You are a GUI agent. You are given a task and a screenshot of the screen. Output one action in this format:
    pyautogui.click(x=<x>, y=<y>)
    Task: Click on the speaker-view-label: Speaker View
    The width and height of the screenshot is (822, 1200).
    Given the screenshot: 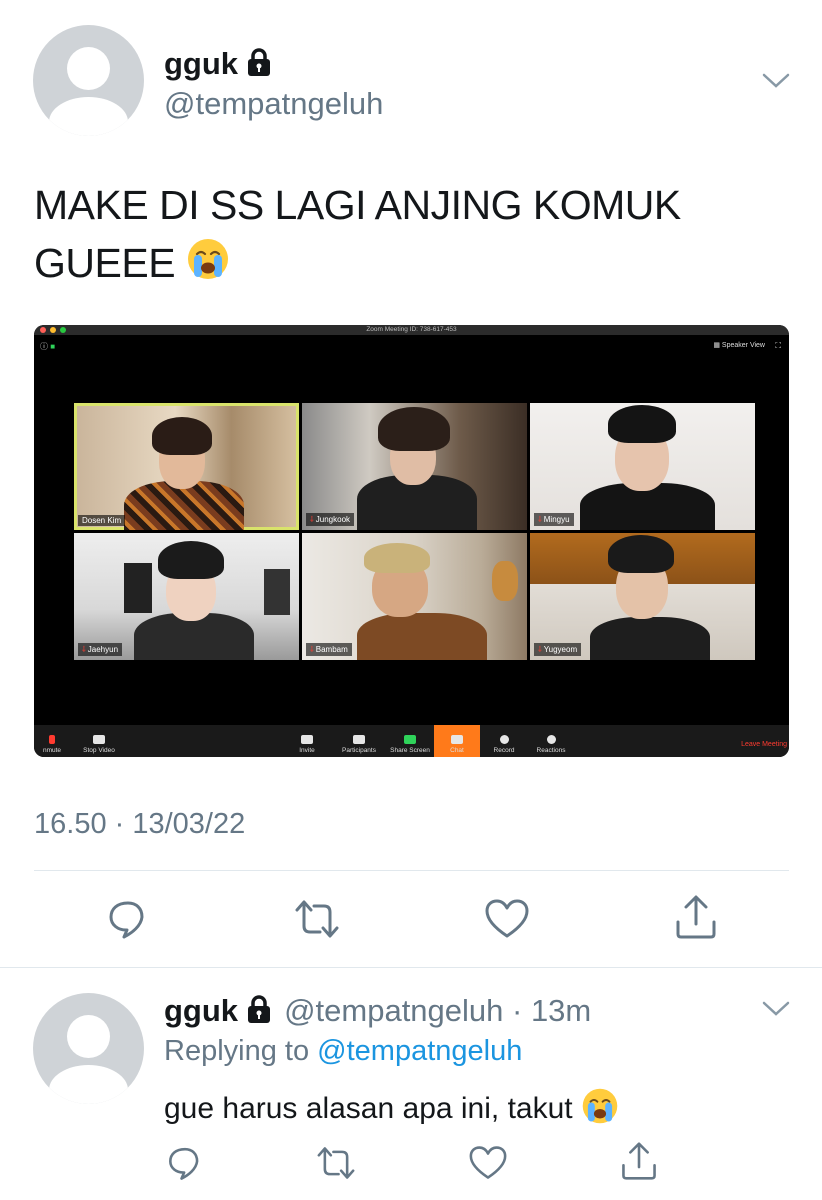 What is the action you would take?
    pyautogui.click(x=743, y=345)
    